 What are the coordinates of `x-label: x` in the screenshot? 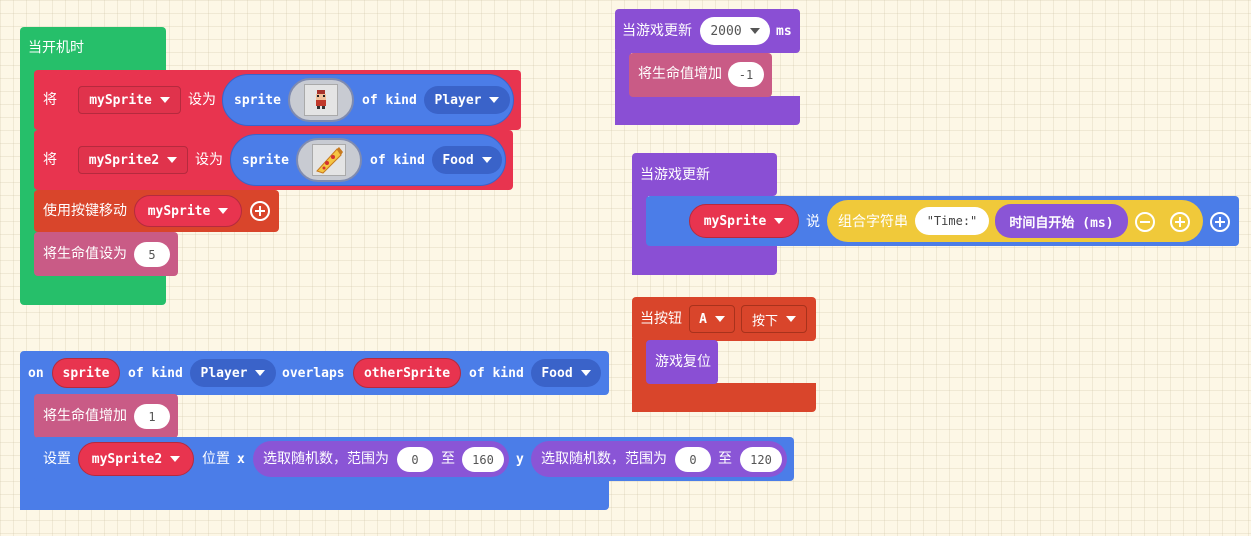 It's located at (241, 459).